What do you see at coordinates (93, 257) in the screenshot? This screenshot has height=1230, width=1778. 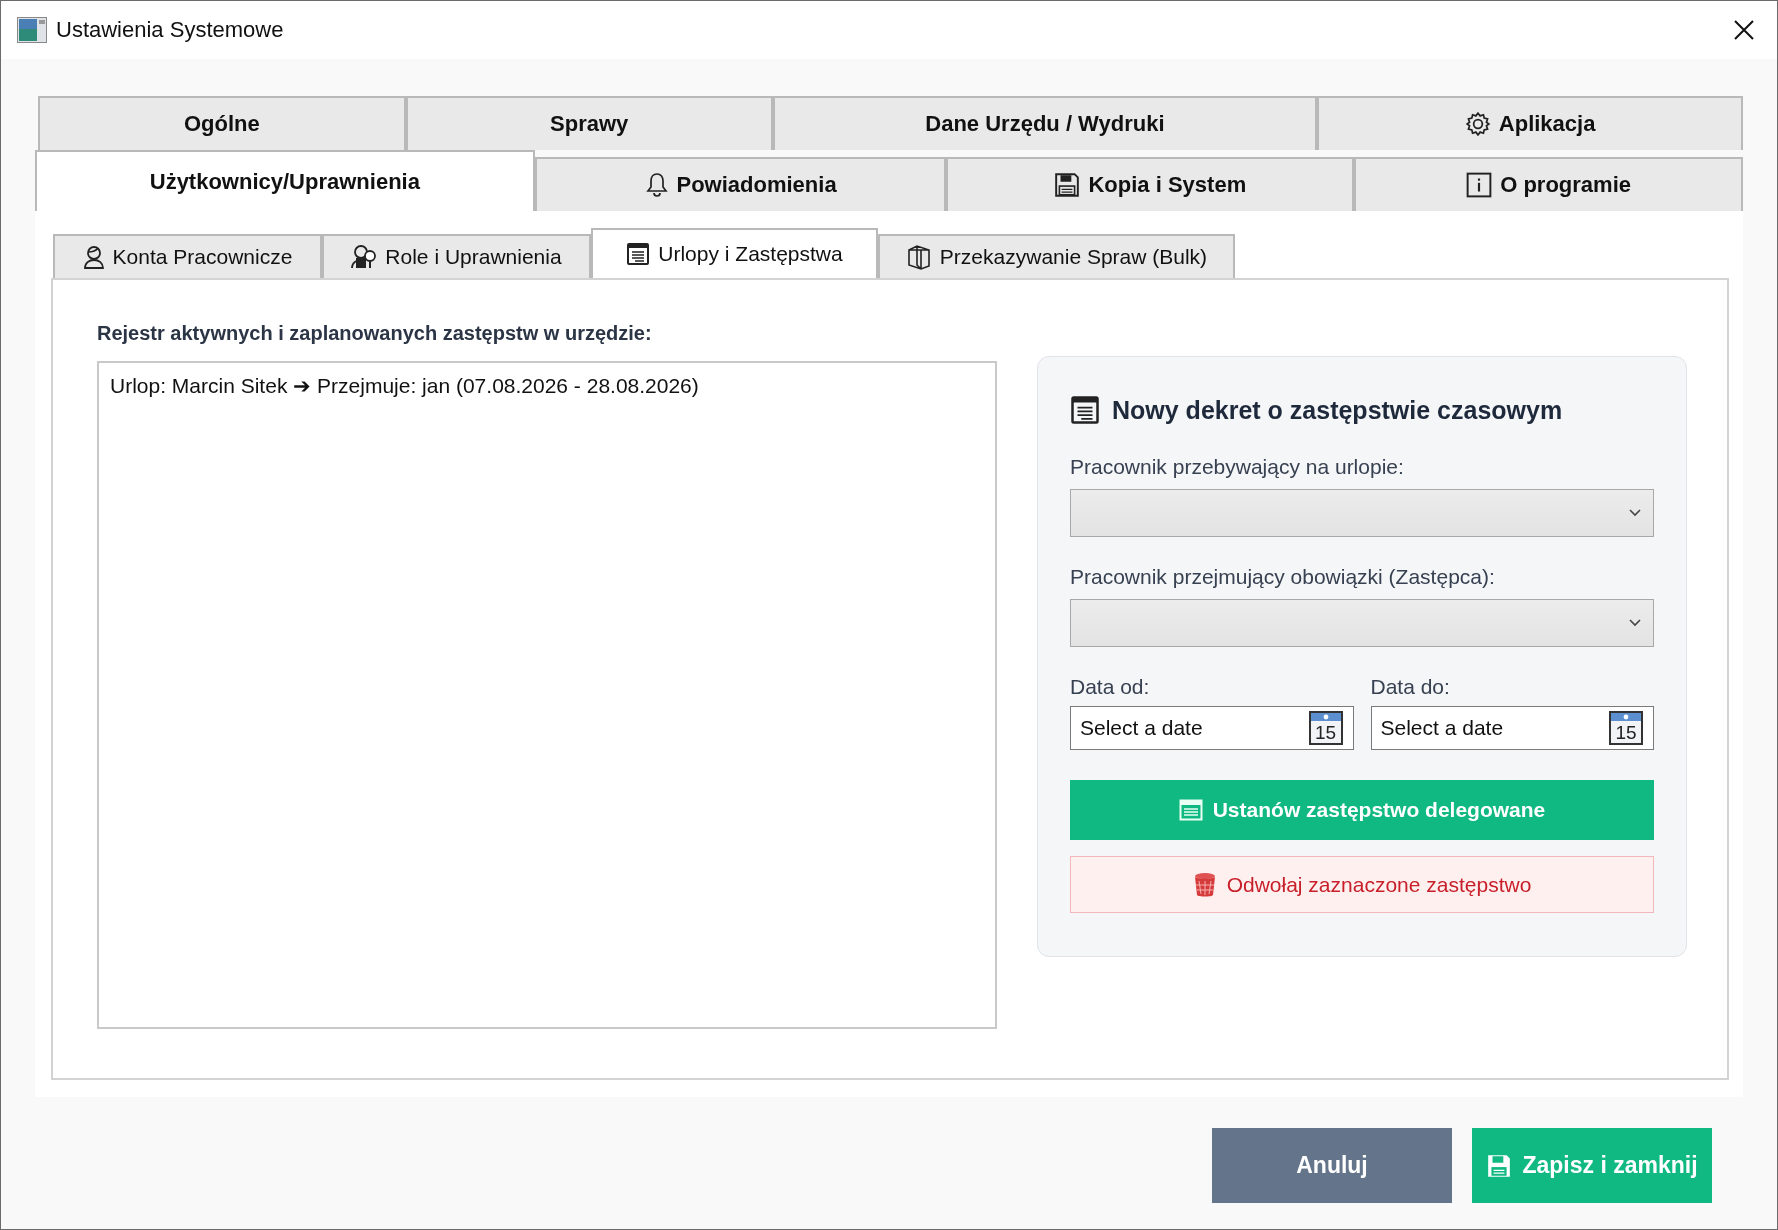 I see `user-icon` at bounding box center [93, 257].